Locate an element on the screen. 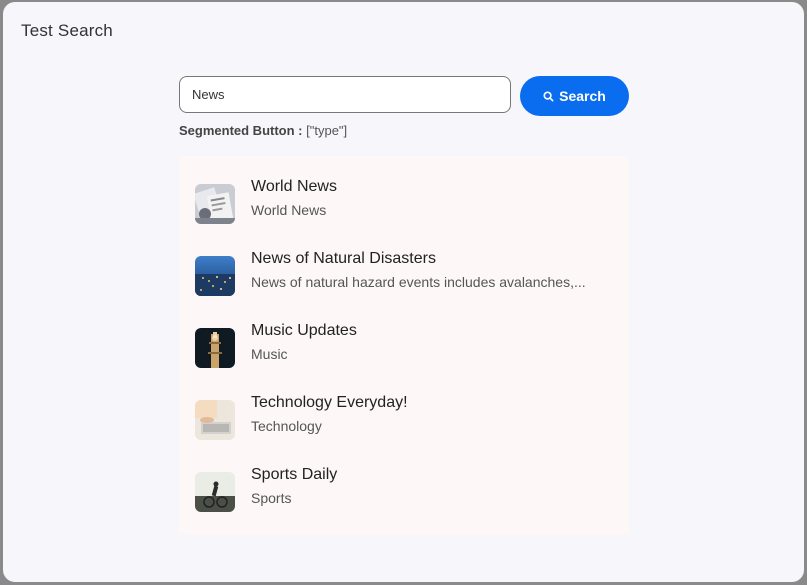 Image resolution: width=807 pixels, height=585 pixels. list-item-title: News of Natural Disasters is located at coordinates (343, 258).